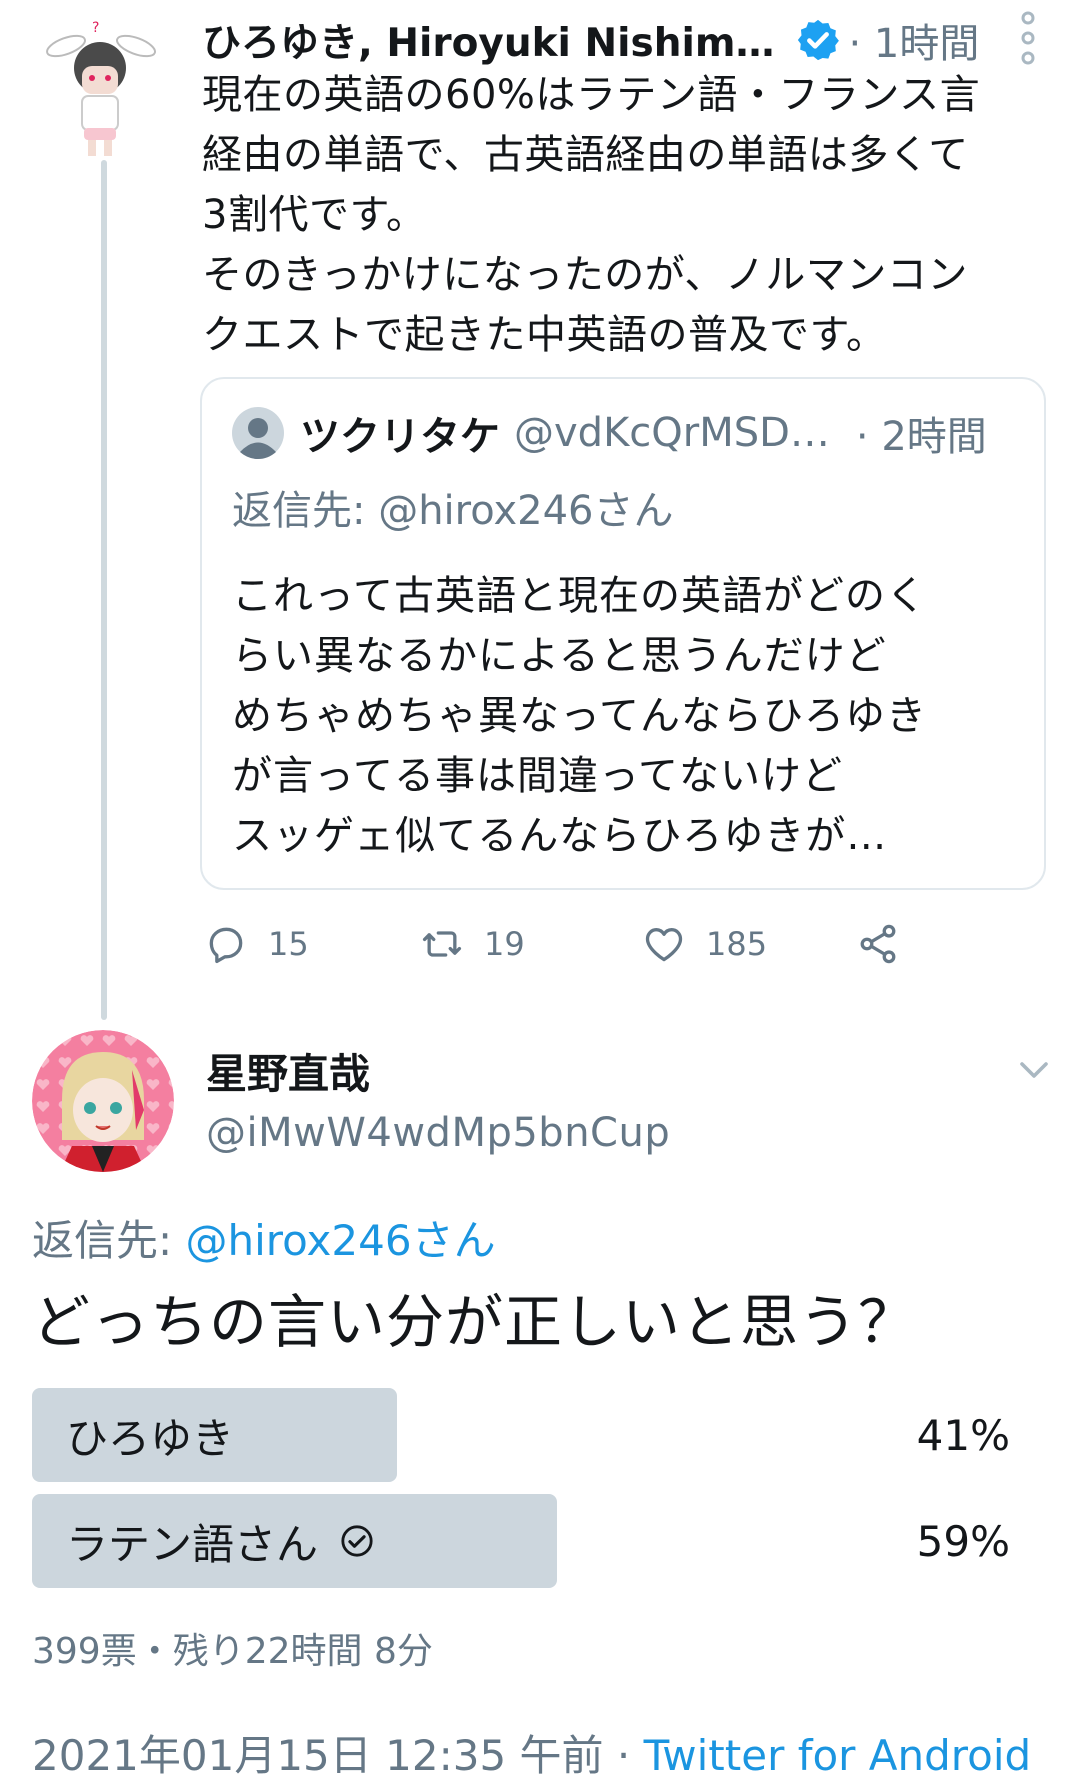  Describe the element at coordinates (288, 944) in the screenshot. I see `reply-count: 15` at that location.